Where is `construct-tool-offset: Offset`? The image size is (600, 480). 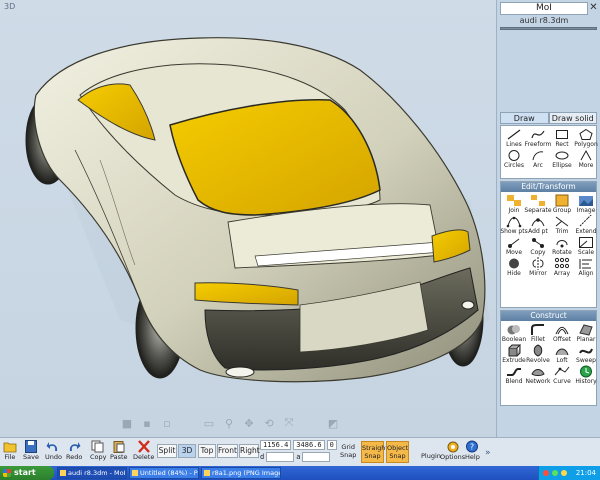
construct-tool-offset: Offset is located at coordinates (562, 333).